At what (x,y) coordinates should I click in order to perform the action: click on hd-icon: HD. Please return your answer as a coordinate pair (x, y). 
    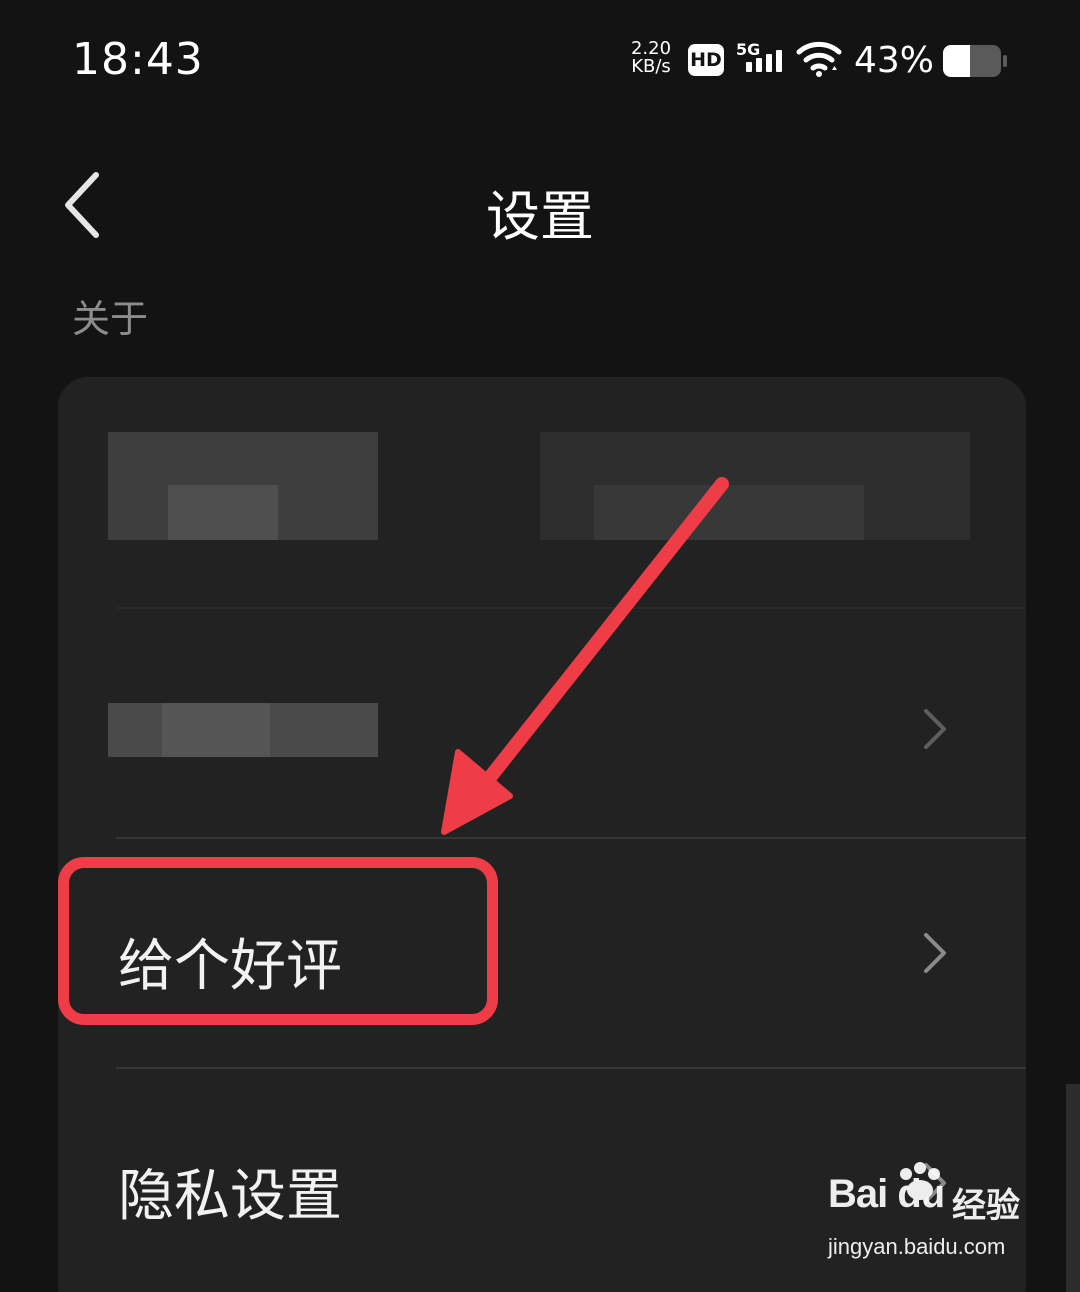
    Looking at the image, I should click on (706, 60).